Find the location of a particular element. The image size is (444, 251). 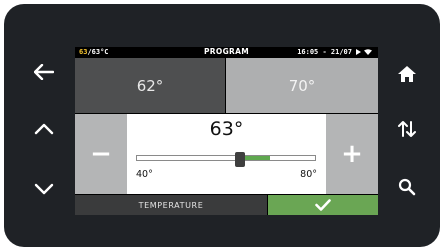

minus-icon: − is located at coordinates (101, 154).